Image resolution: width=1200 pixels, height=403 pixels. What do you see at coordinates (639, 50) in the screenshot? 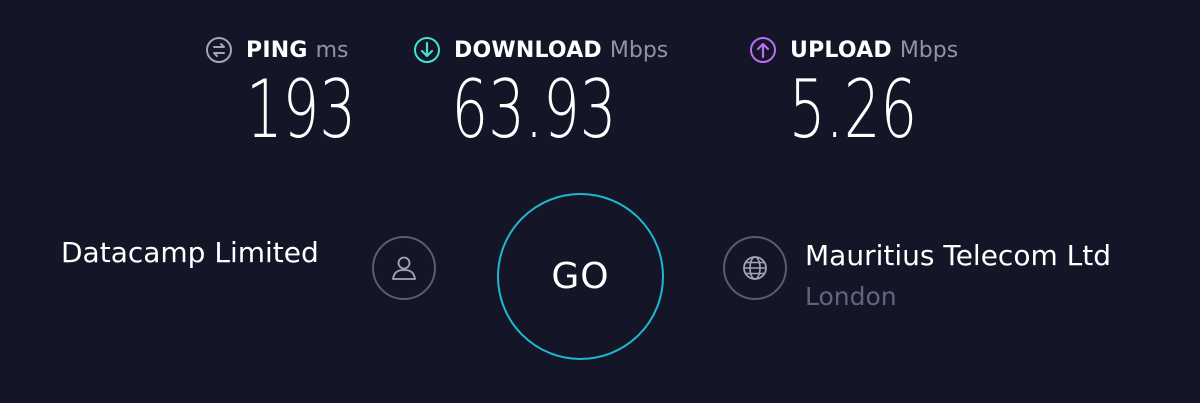
I see `download-unit: Mbps` at bounding box center [639, 50].